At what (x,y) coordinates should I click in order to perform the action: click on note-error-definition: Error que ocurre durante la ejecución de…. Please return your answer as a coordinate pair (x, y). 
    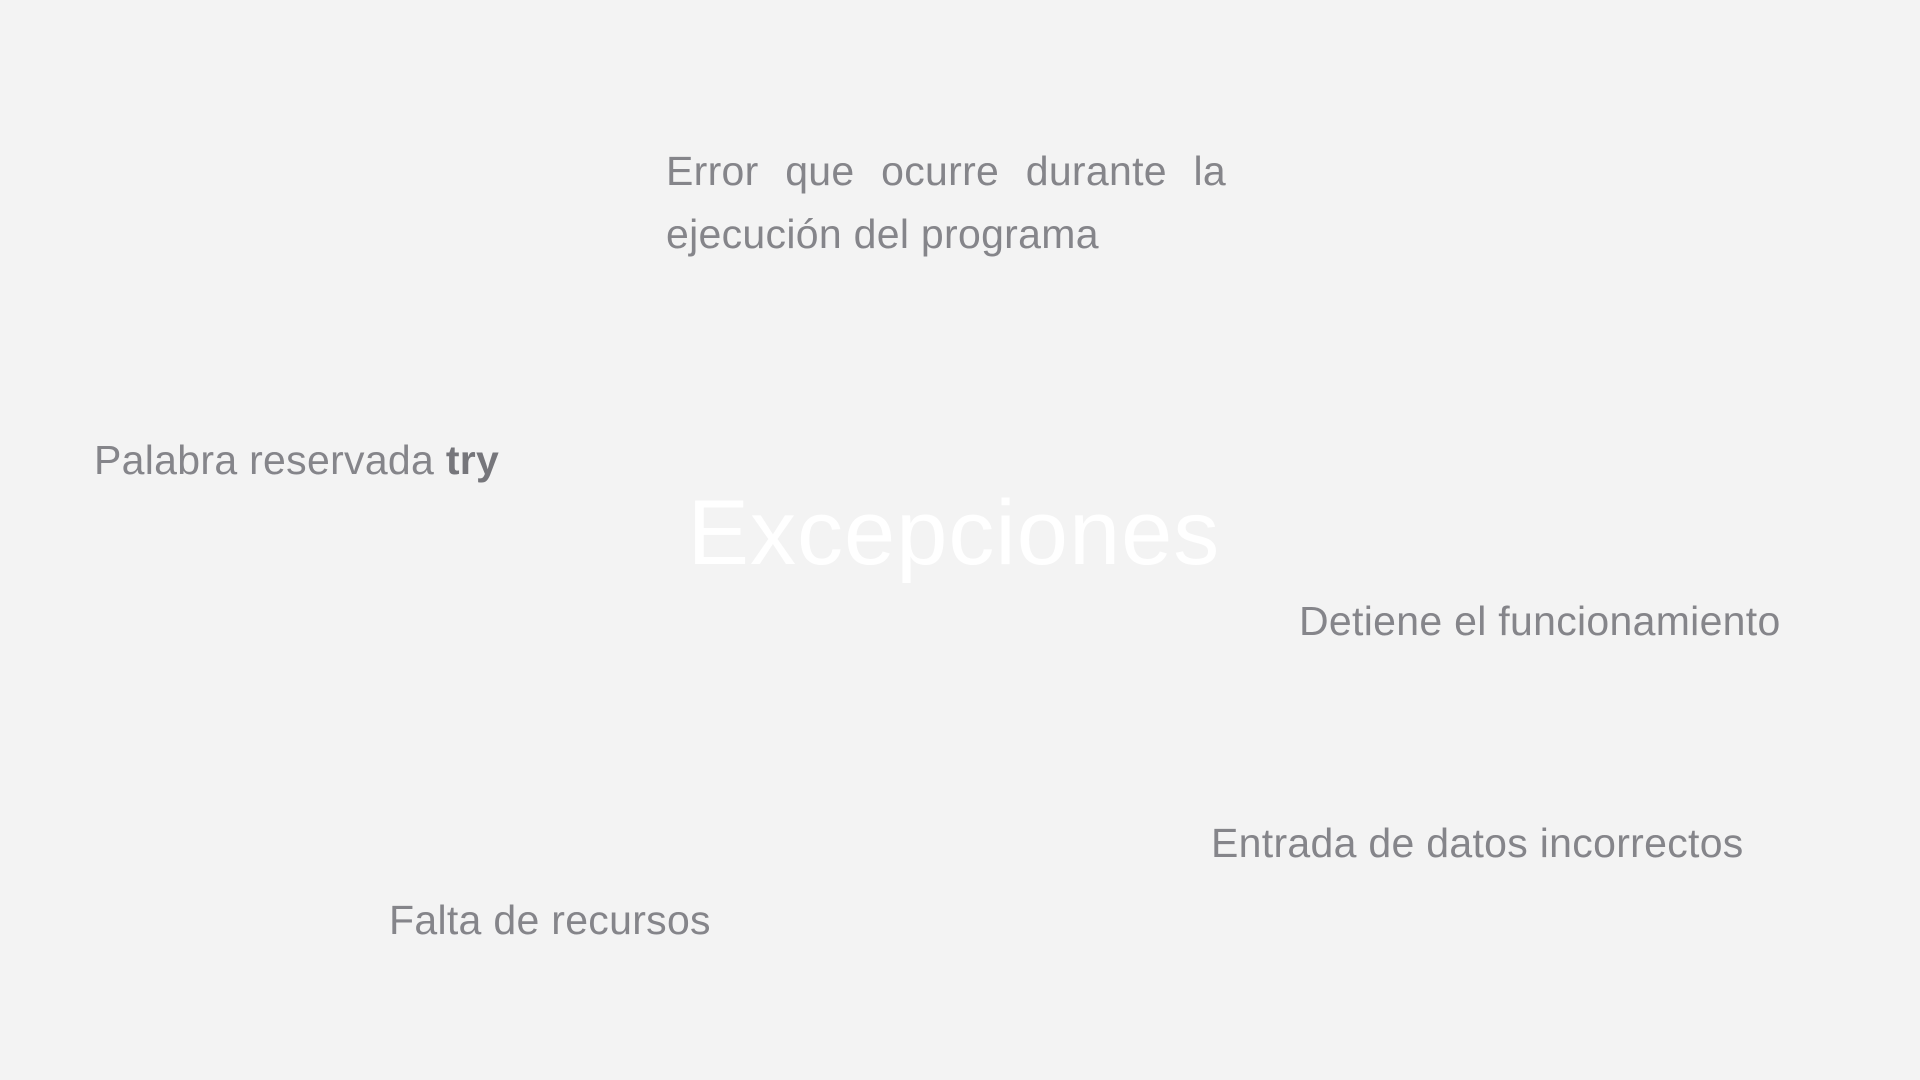
    Looking at the image, I should click on (946, 203).